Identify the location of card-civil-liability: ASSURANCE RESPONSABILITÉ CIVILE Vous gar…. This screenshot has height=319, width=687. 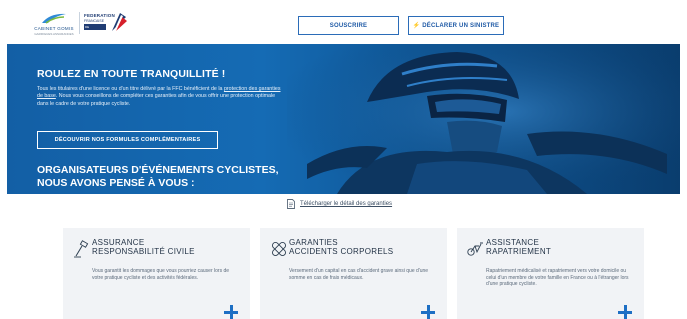
(156, 273).